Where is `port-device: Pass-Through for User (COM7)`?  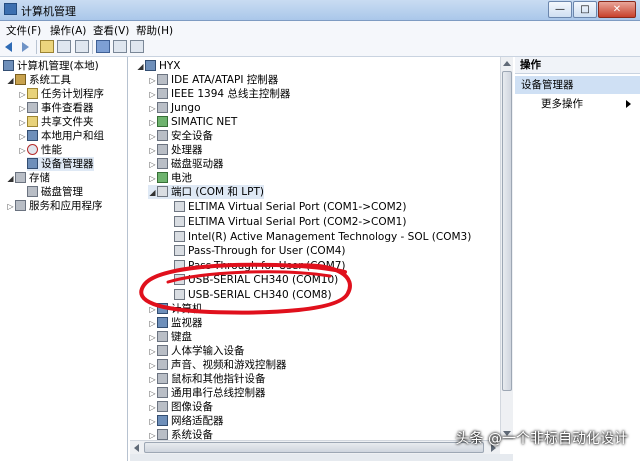 port-device: Pass-Through for User (COM7) is located at coordinates (260, 266).